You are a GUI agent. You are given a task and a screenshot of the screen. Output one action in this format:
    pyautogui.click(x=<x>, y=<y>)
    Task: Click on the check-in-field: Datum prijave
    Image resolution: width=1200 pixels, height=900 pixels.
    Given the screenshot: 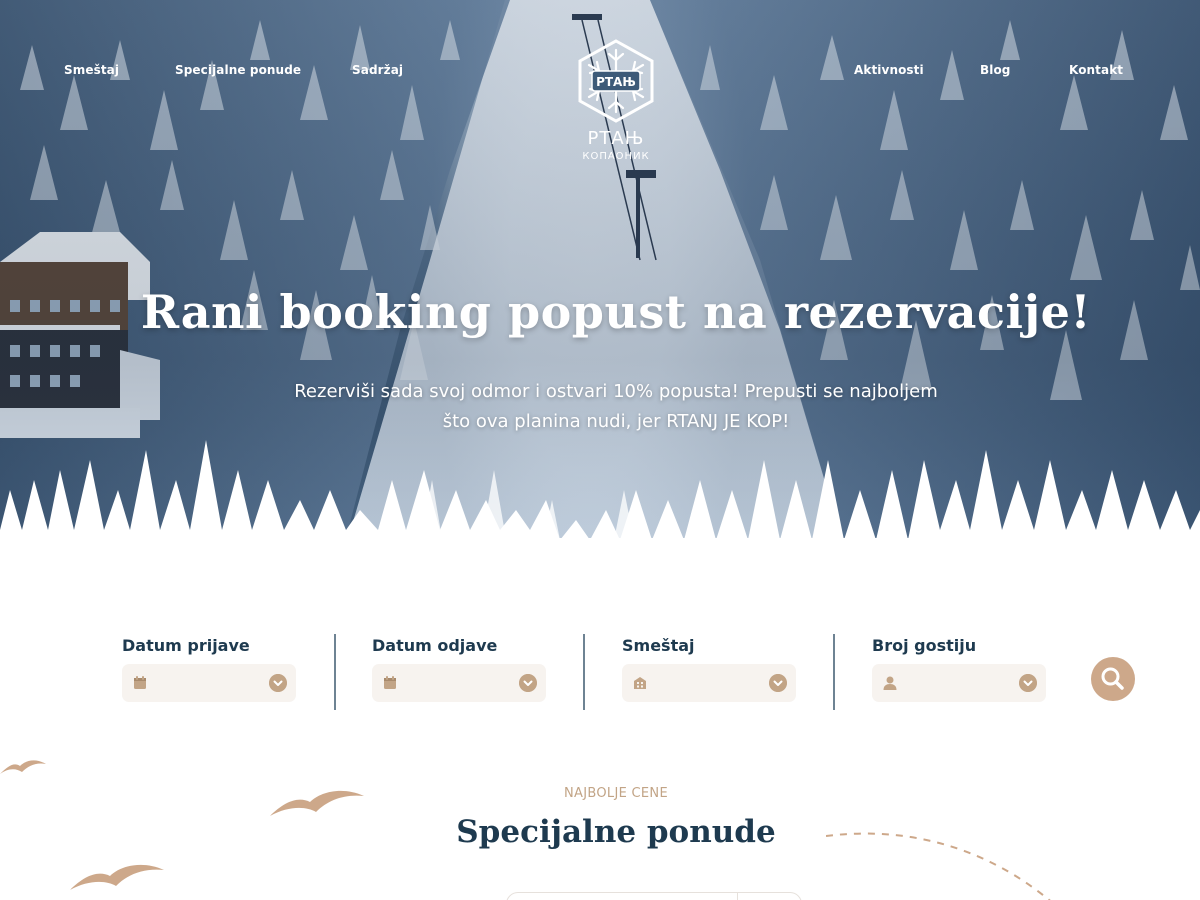 What is the action you would take?
    pyautogui.click(x=210, y=669)
    